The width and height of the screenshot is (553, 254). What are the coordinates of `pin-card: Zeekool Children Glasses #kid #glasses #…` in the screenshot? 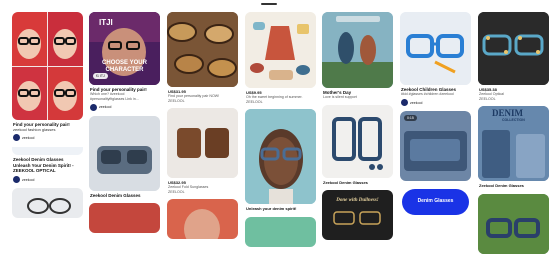 It's located at (435, 60).